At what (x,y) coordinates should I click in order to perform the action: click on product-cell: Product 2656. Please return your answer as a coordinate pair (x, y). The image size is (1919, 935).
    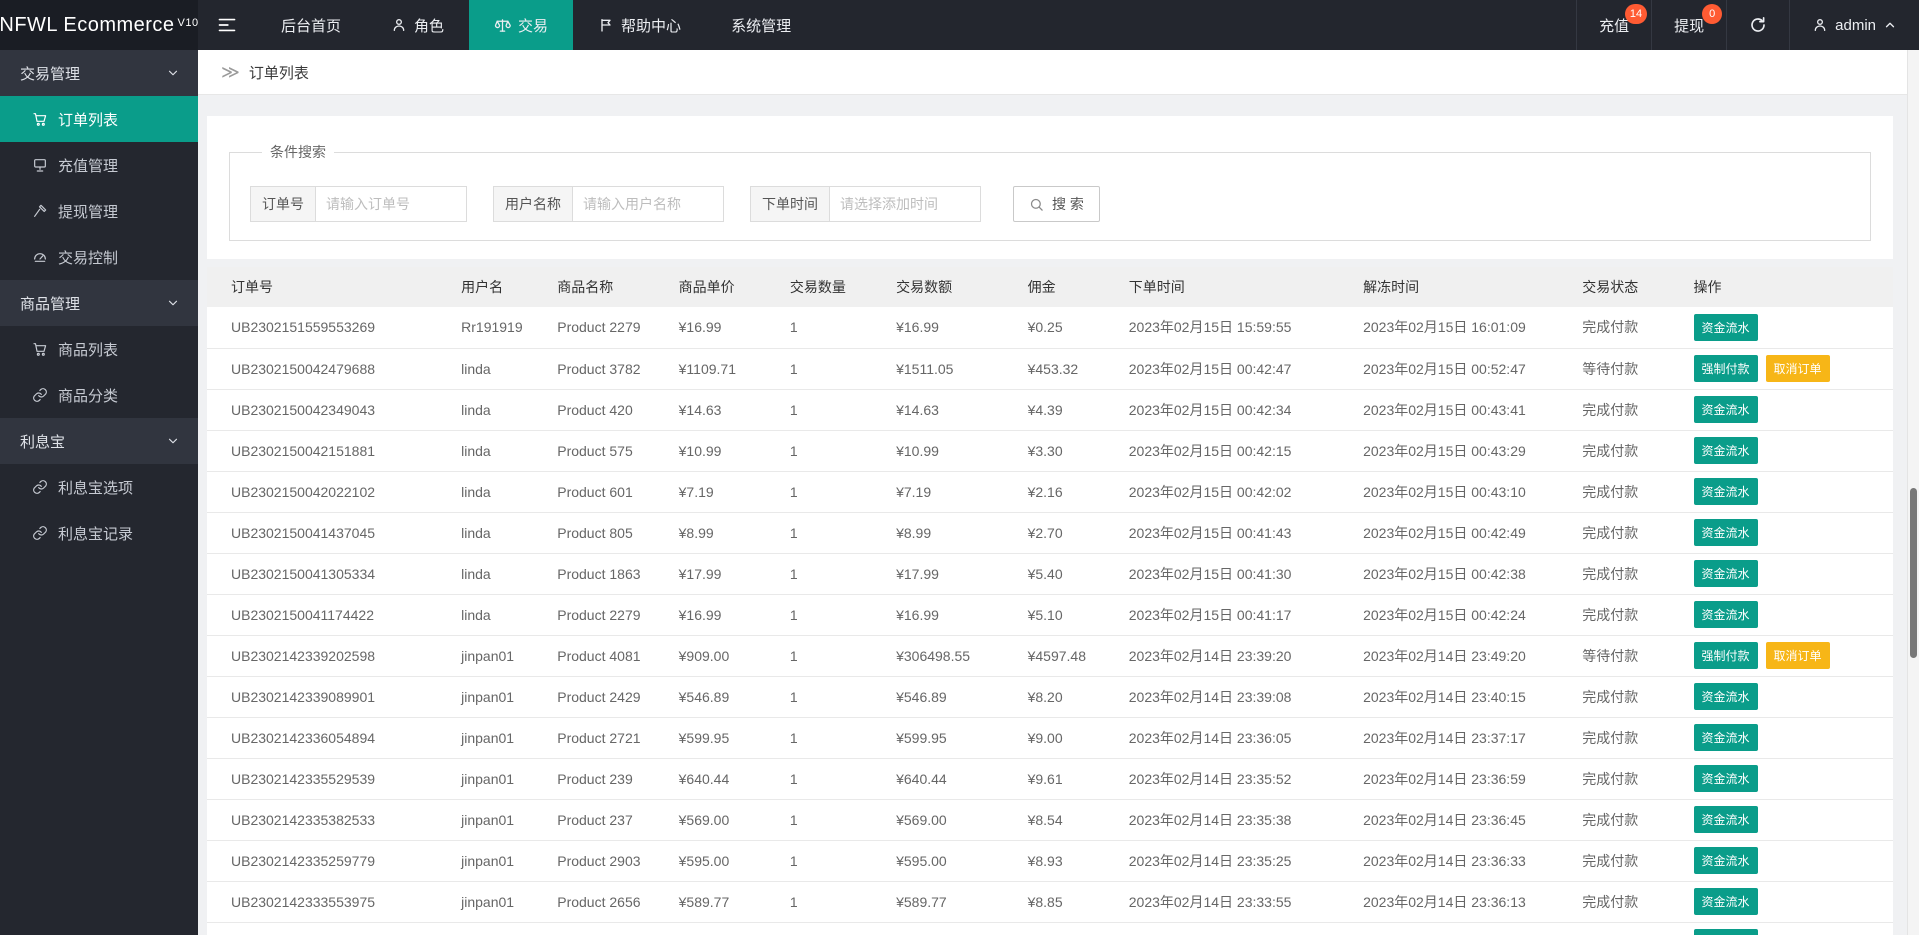
    Looking at the image, I should click on (610, 902).